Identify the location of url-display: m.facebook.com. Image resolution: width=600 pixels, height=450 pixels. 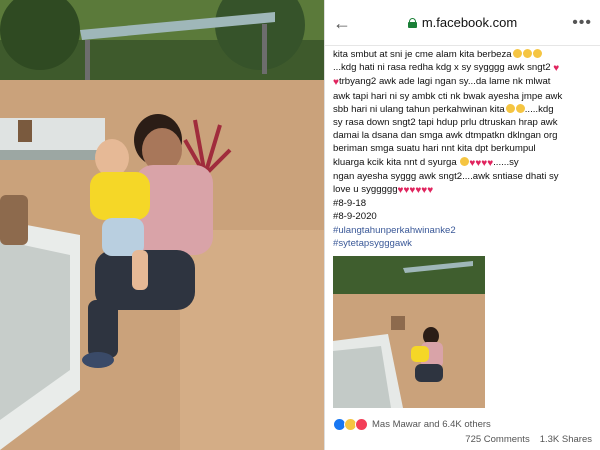
(462, 22).